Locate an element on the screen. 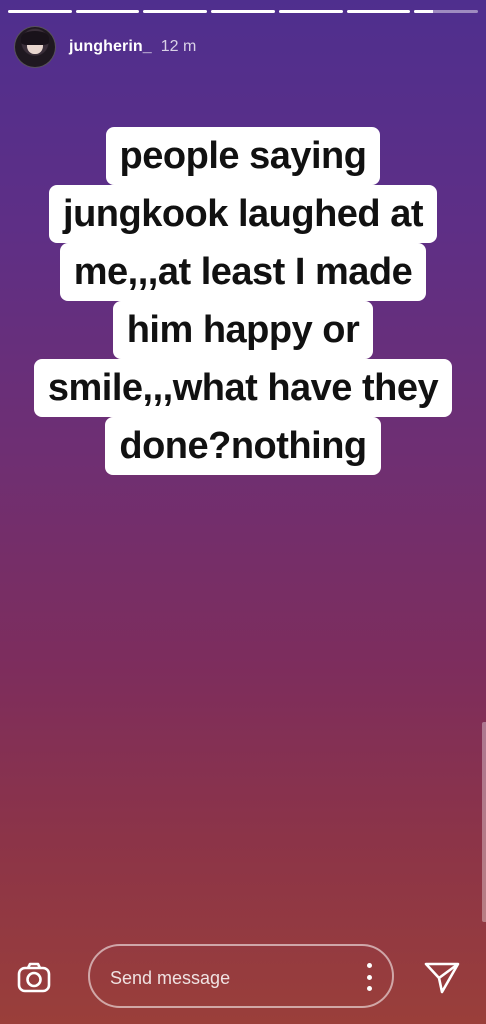  camera-icon is located at coordinates (34, 977).